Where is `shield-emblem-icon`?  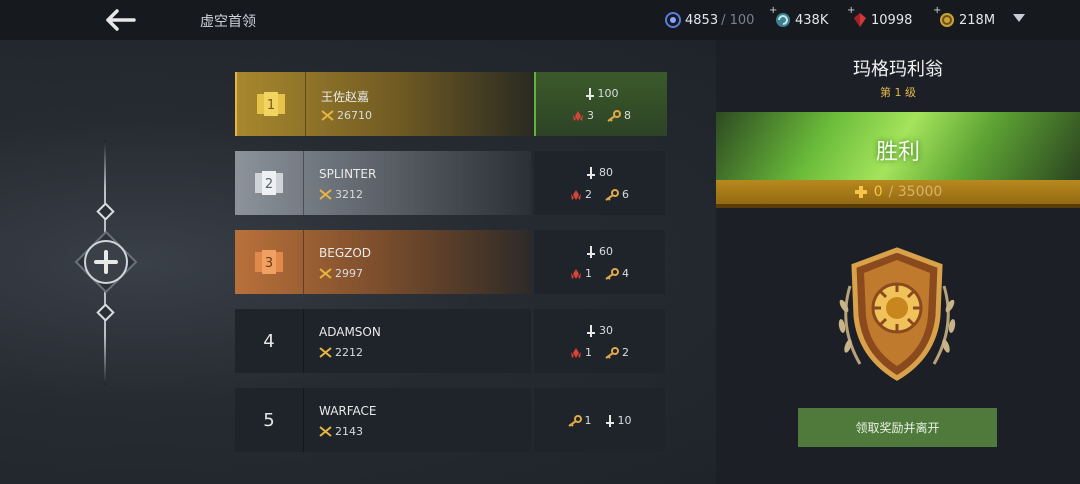
shield-emblem-icon is located at coordinates (897, 314).